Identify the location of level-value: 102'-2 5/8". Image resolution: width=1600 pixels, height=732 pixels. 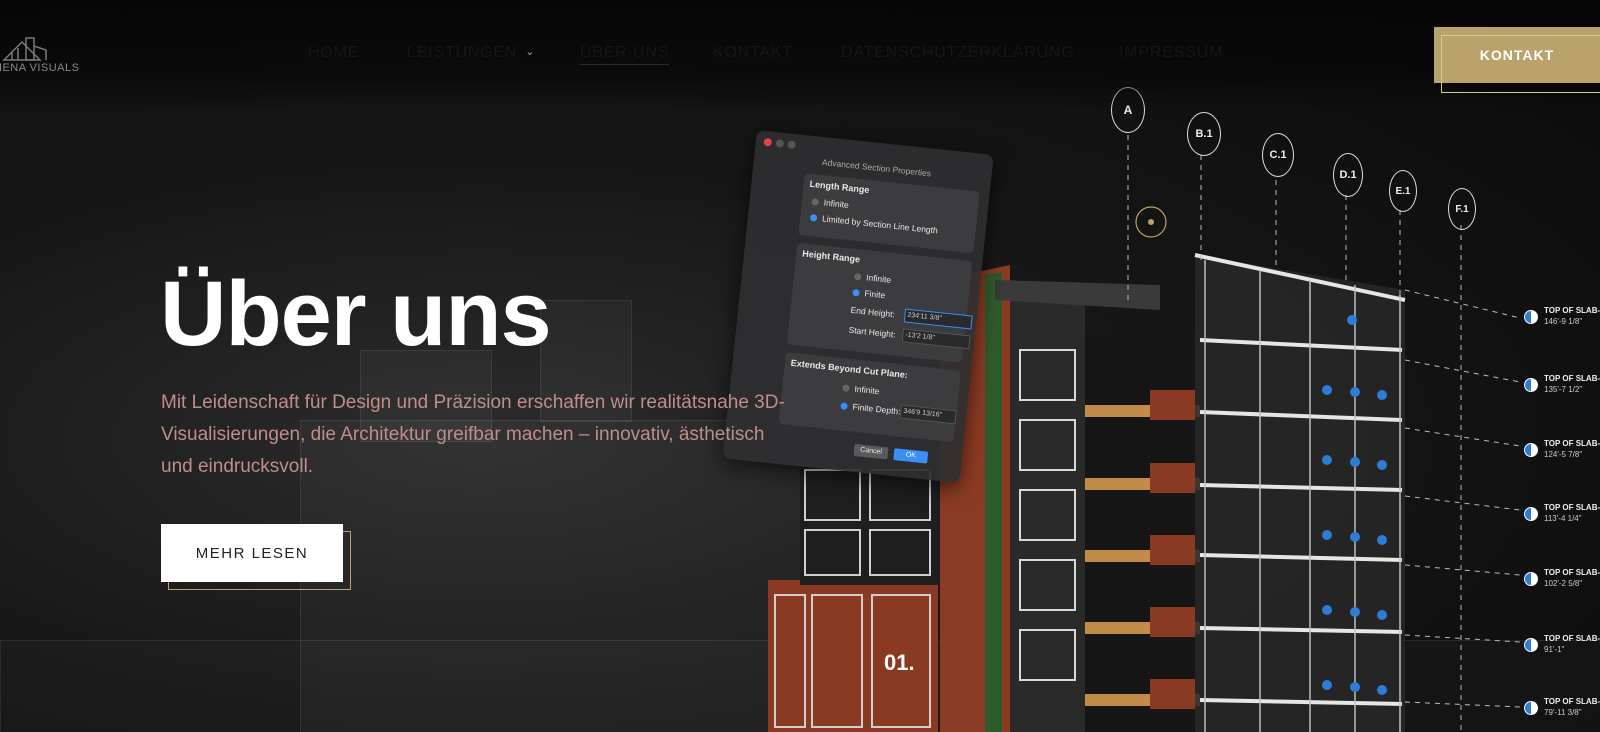
(1563, 583).